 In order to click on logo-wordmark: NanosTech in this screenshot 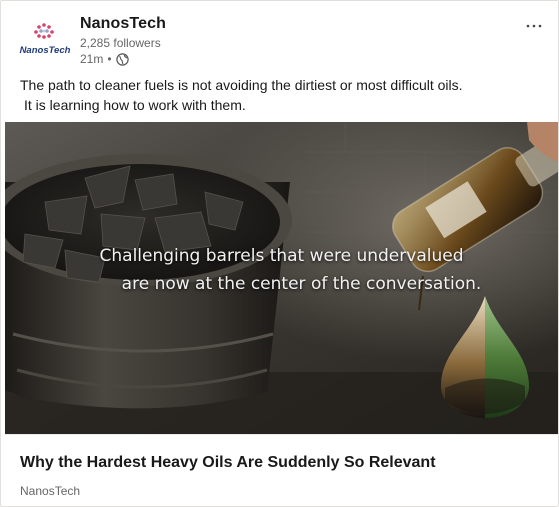, I will do `click(45, 50)`.